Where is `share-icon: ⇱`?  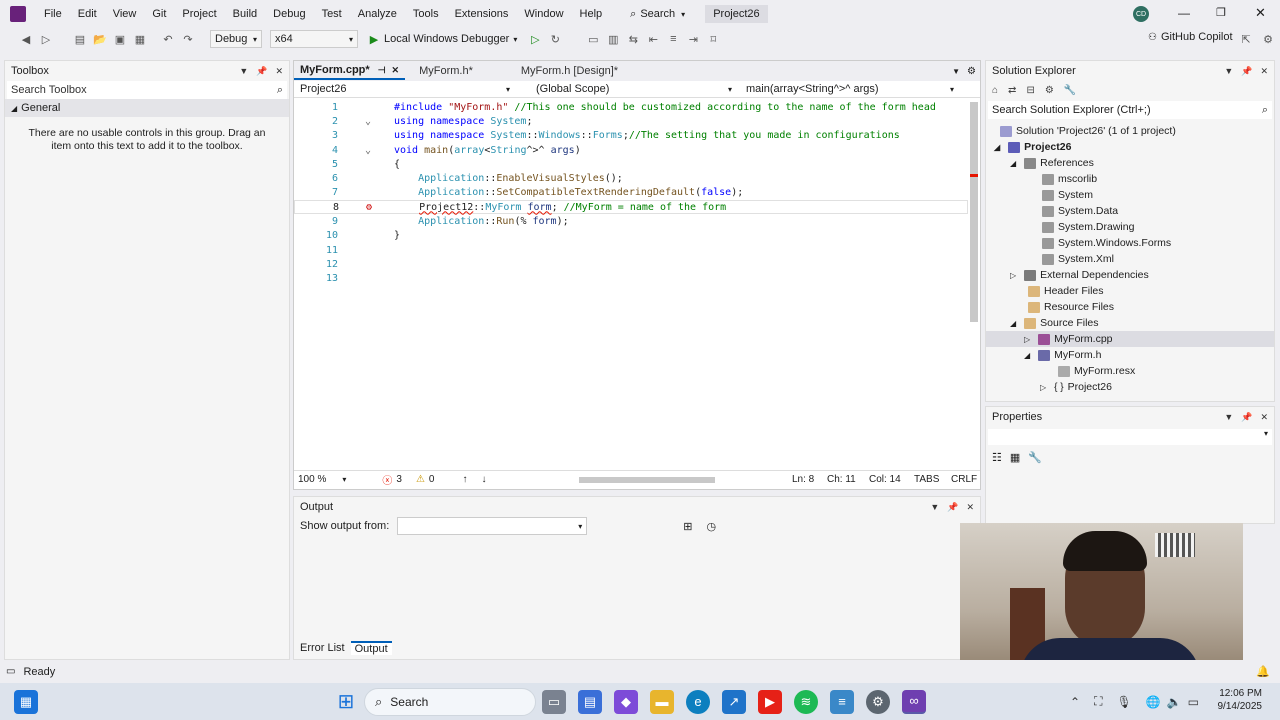 share-icon: ⇱ is located at coordinates (1246, 39).